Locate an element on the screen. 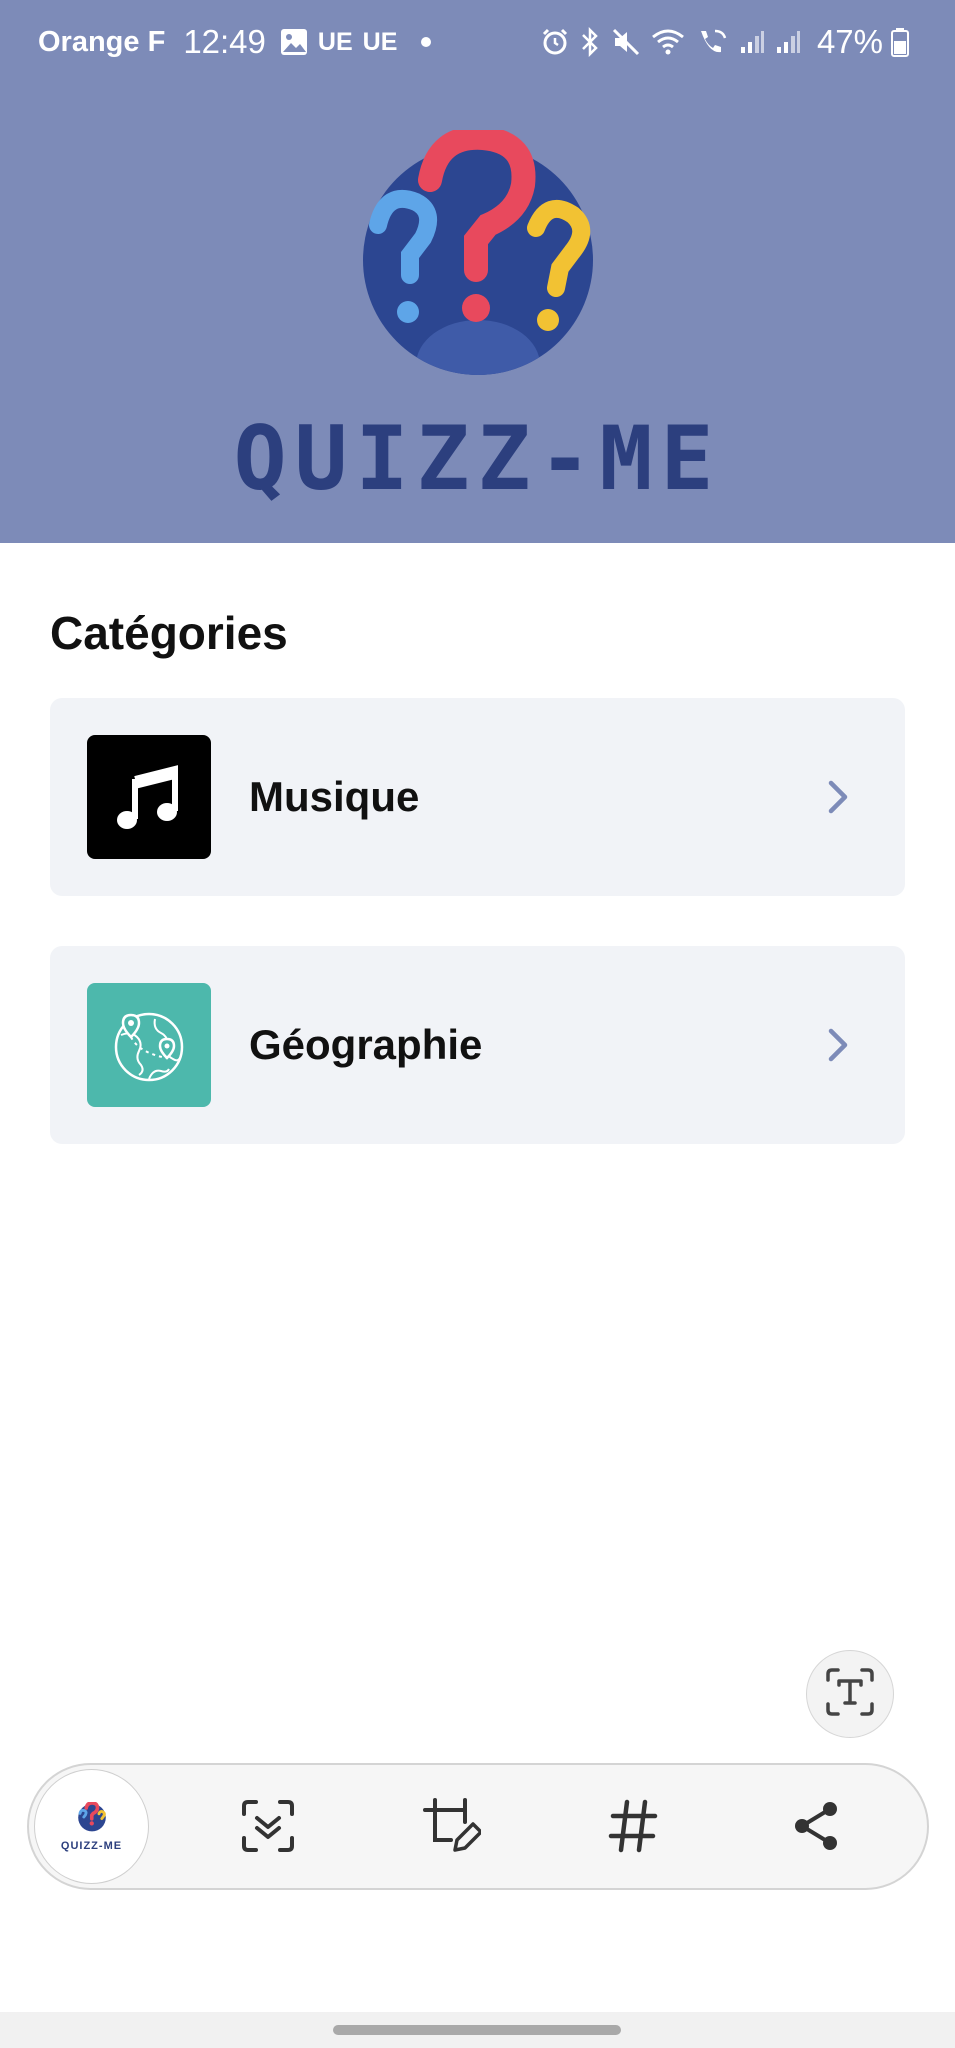  screenshot-thumbnail: QUIZZ-ME is located at coordinates (91, 1826).